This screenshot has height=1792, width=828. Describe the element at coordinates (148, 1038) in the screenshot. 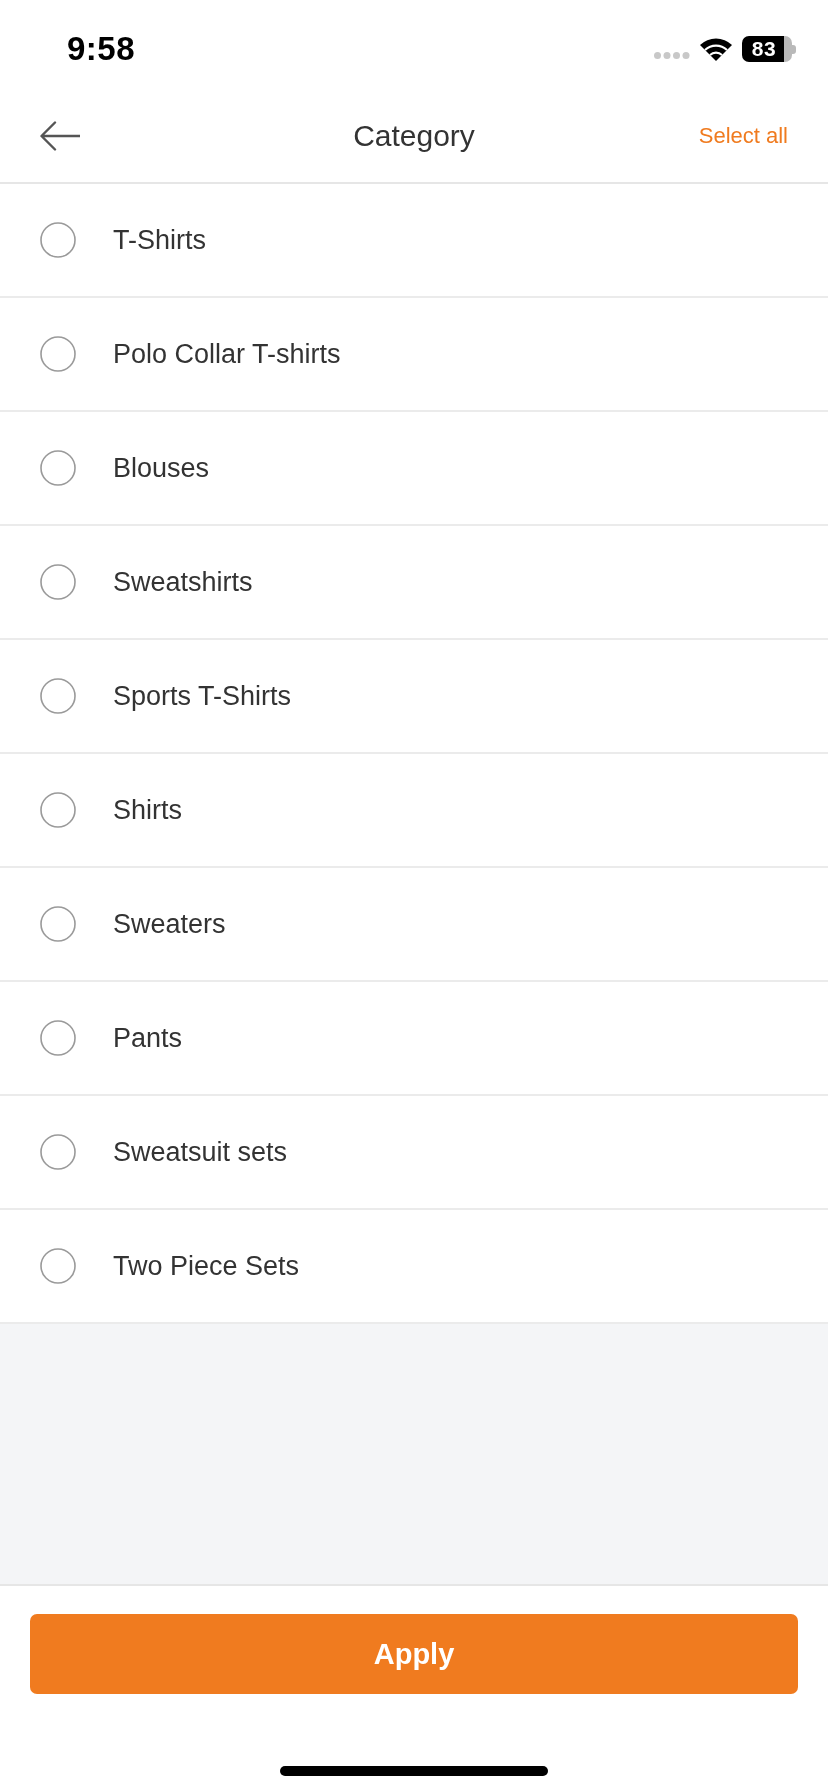

I see `category-label: Pants` at that location.